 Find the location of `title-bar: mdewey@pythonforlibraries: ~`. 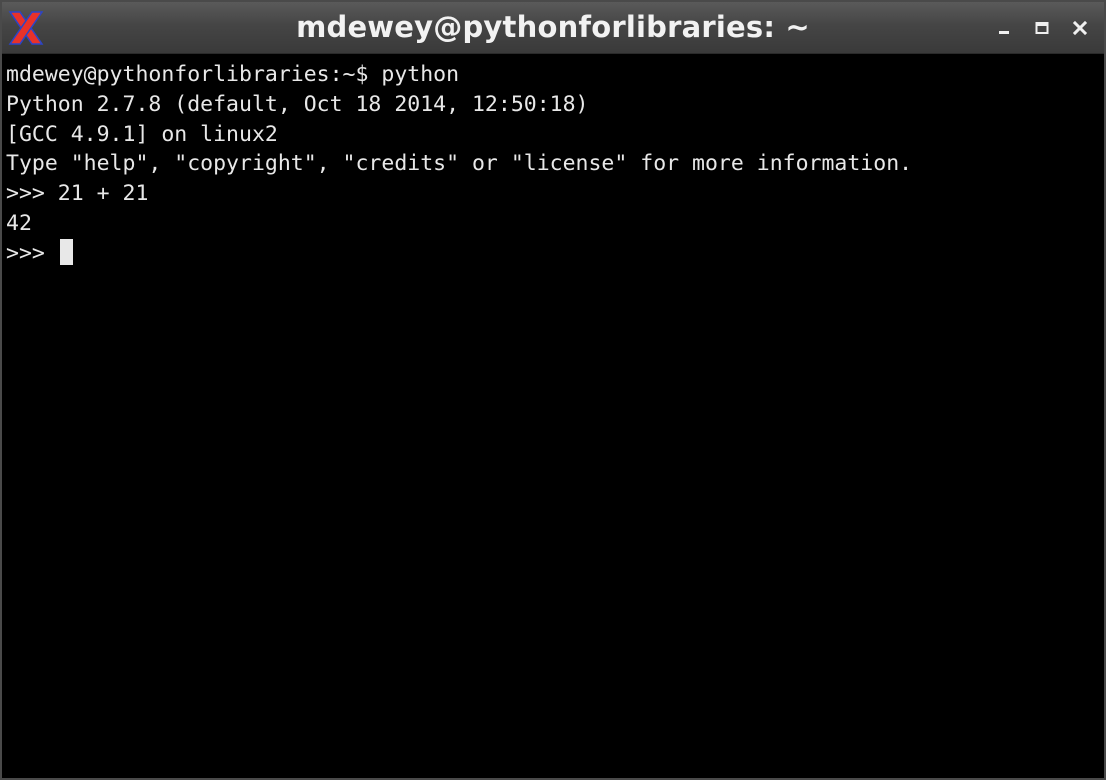

title-bar: mdewey@pythonforlibraries: ~ is located at coordinates (553, 28).